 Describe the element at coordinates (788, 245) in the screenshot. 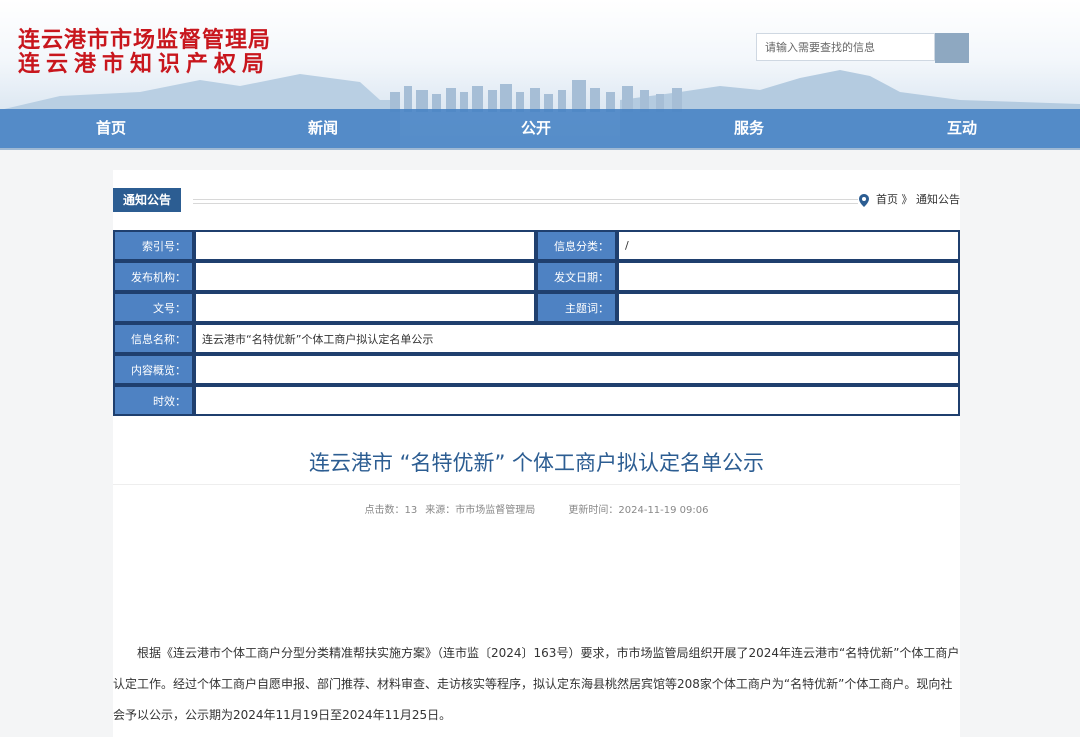

I see `category-value: /` at that location.